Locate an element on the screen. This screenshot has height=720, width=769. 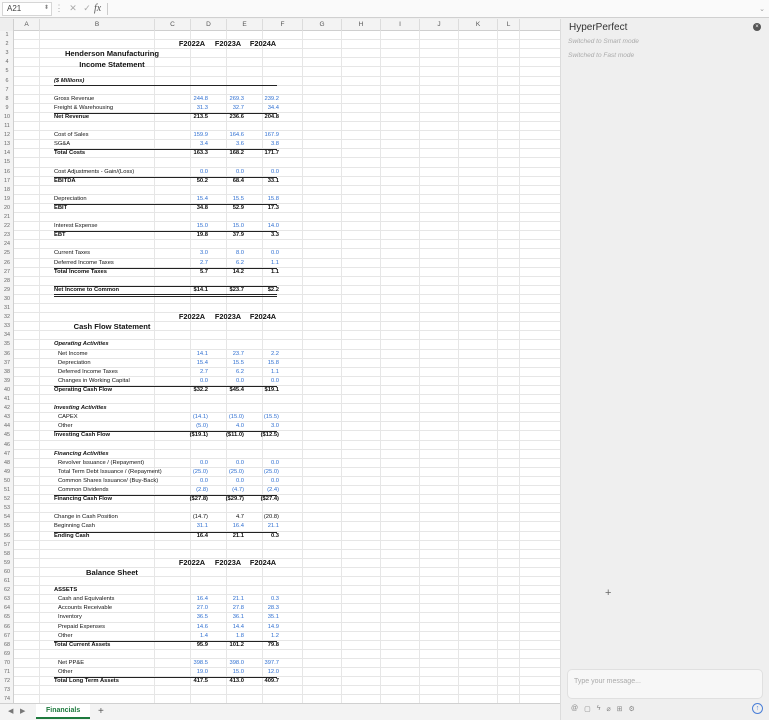
value-cell: 397.7 is located at coordinates (262, 663).